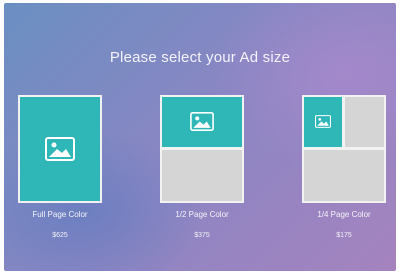 This screenshot has width=400, height=274. What do you see at coordinates (344, 214) in the screenshot?
I see `ad-option-label: 1/4 Page Color` at bounding box center [344, 214].